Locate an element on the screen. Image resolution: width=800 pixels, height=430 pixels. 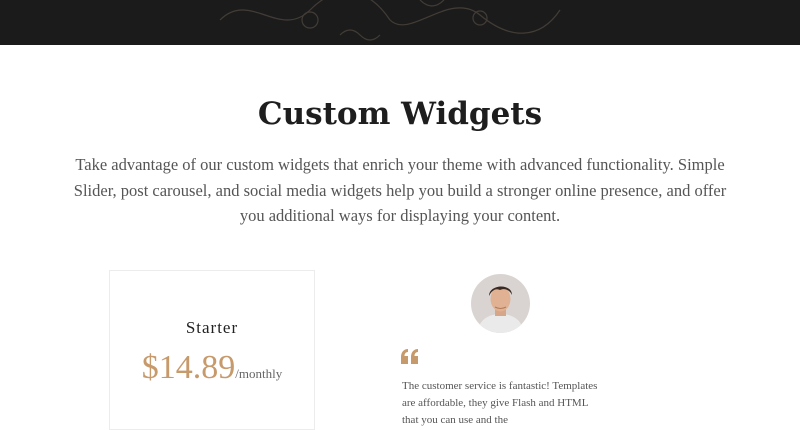
testimonial-avatar is located at coordinates (500, 303).